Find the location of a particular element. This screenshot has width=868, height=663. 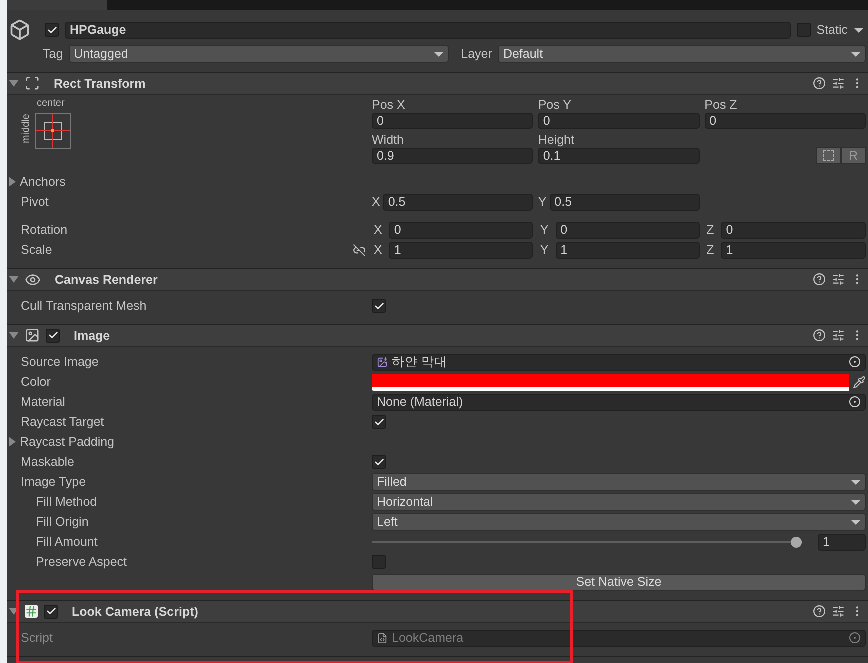

static-label: Static is located at coordinates (832, 30).